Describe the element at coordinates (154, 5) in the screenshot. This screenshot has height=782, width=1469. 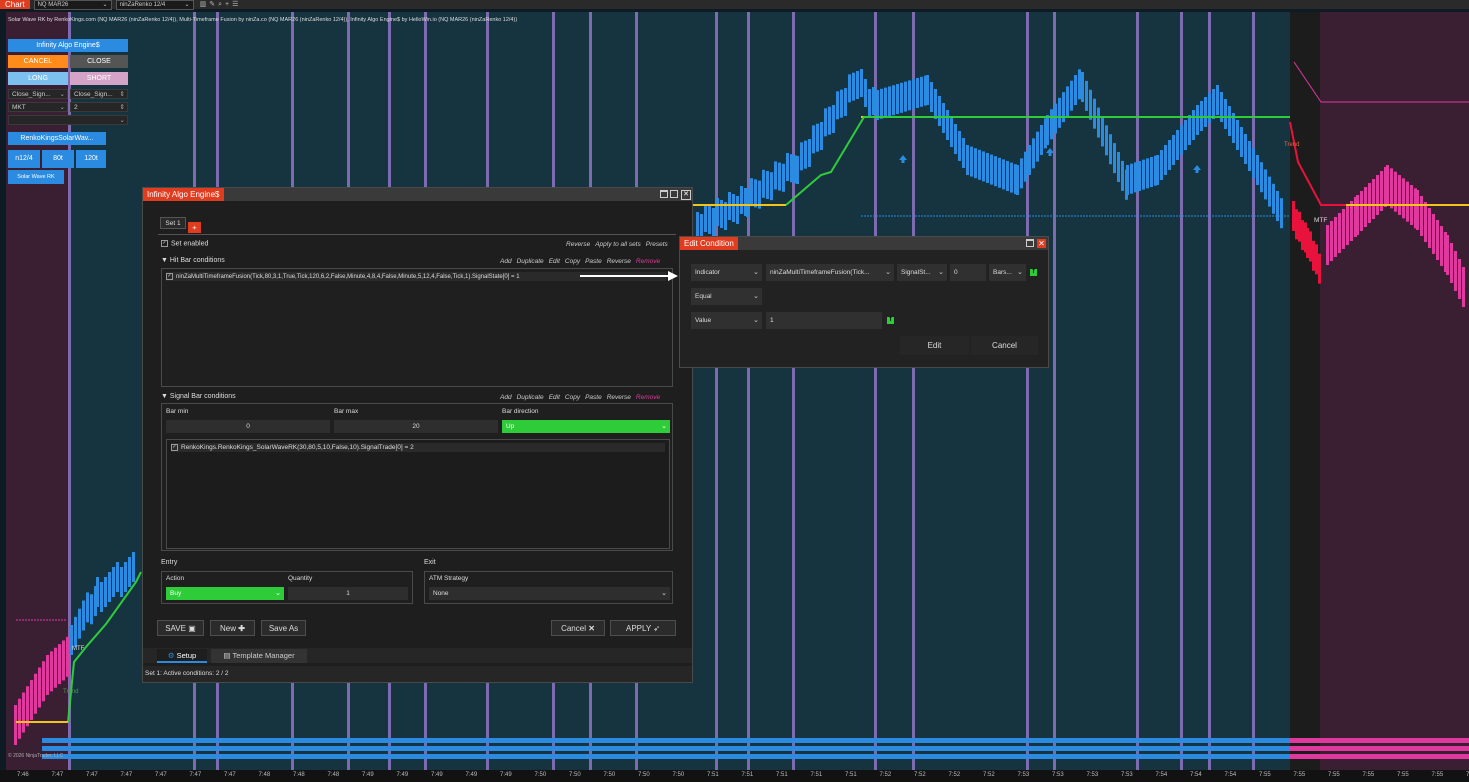
I see `bar-type-selector: ninZaRenko 12/4 ⌄` at that location.